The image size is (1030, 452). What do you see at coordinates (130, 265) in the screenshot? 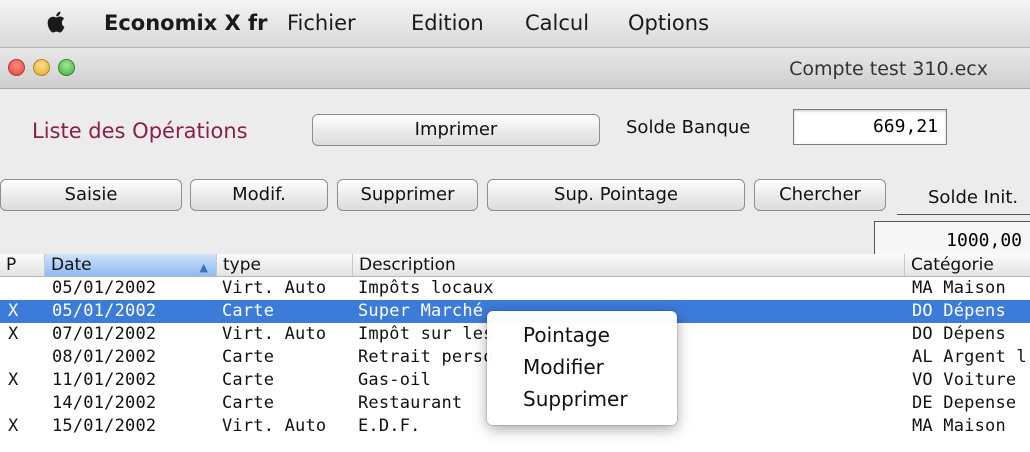
I see `column-header-date: Date ▲` at bounding box center [130, 265].